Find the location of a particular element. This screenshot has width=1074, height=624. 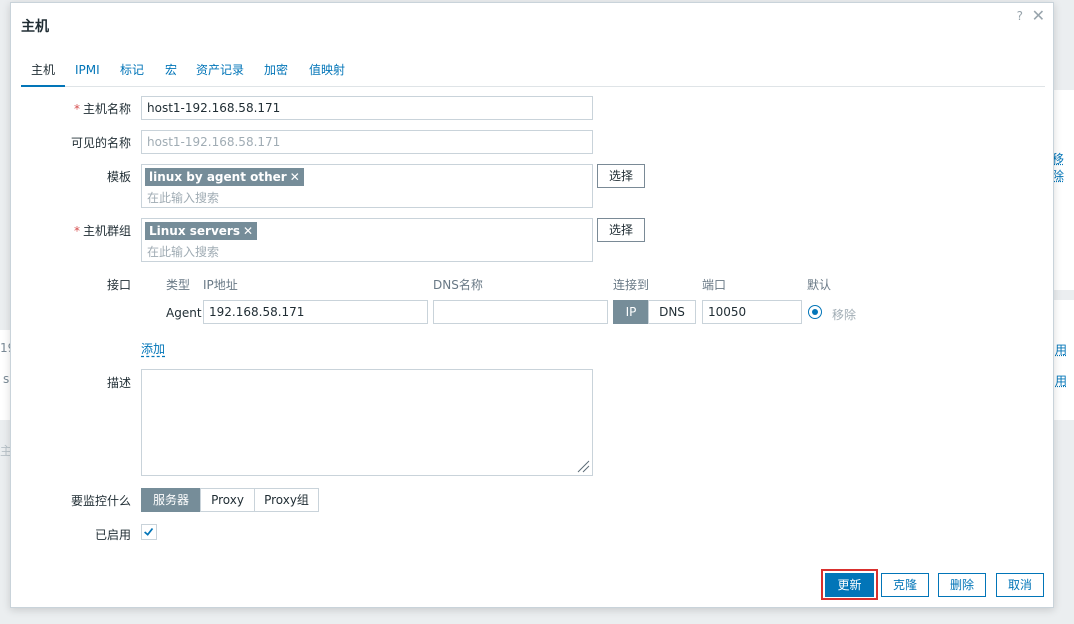

host-name-input is located at coordinates (367, 108).